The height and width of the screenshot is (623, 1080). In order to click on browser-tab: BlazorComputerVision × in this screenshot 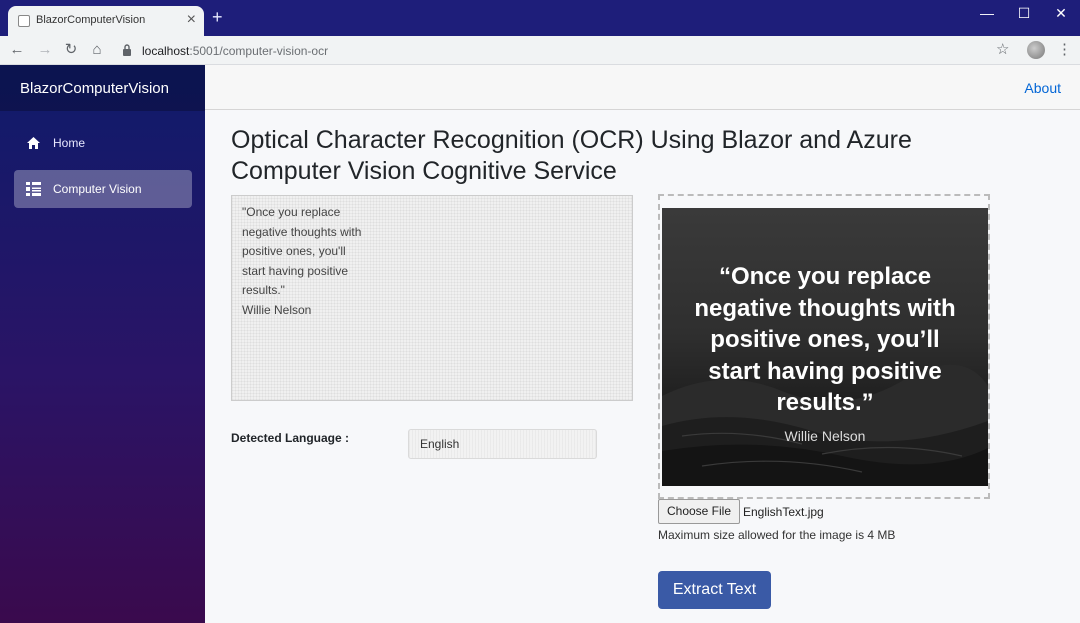, I will do `click(106, 21)`.